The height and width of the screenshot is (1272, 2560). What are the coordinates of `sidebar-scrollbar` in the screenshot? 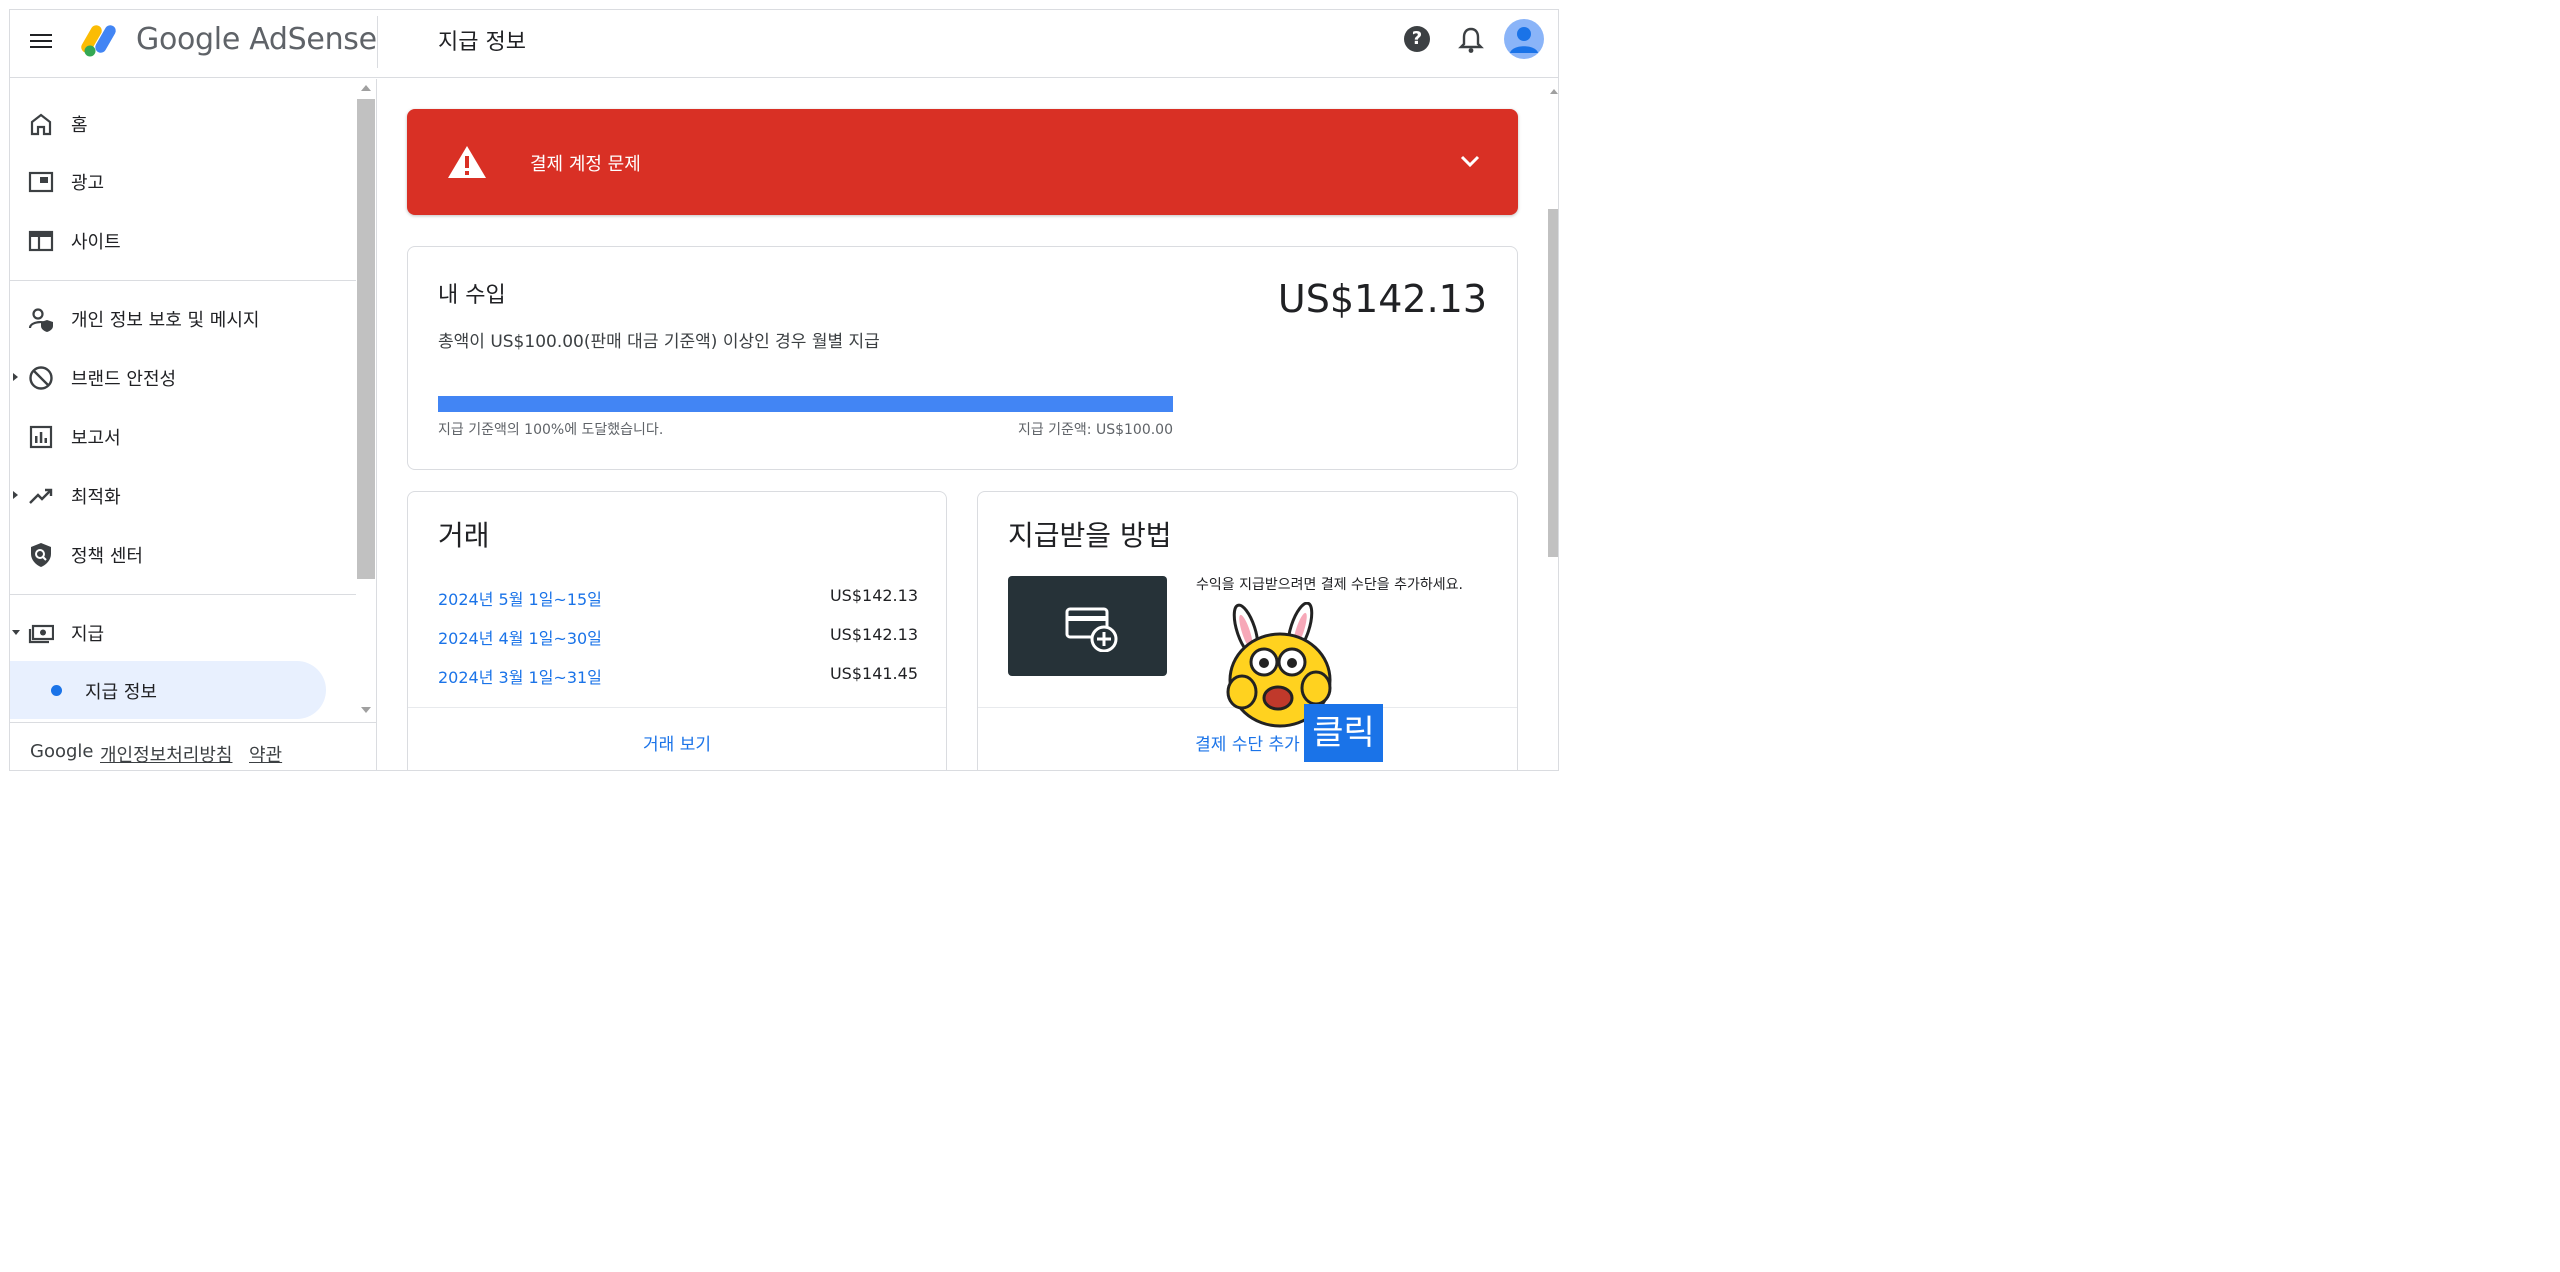 It's located at (366, 339).